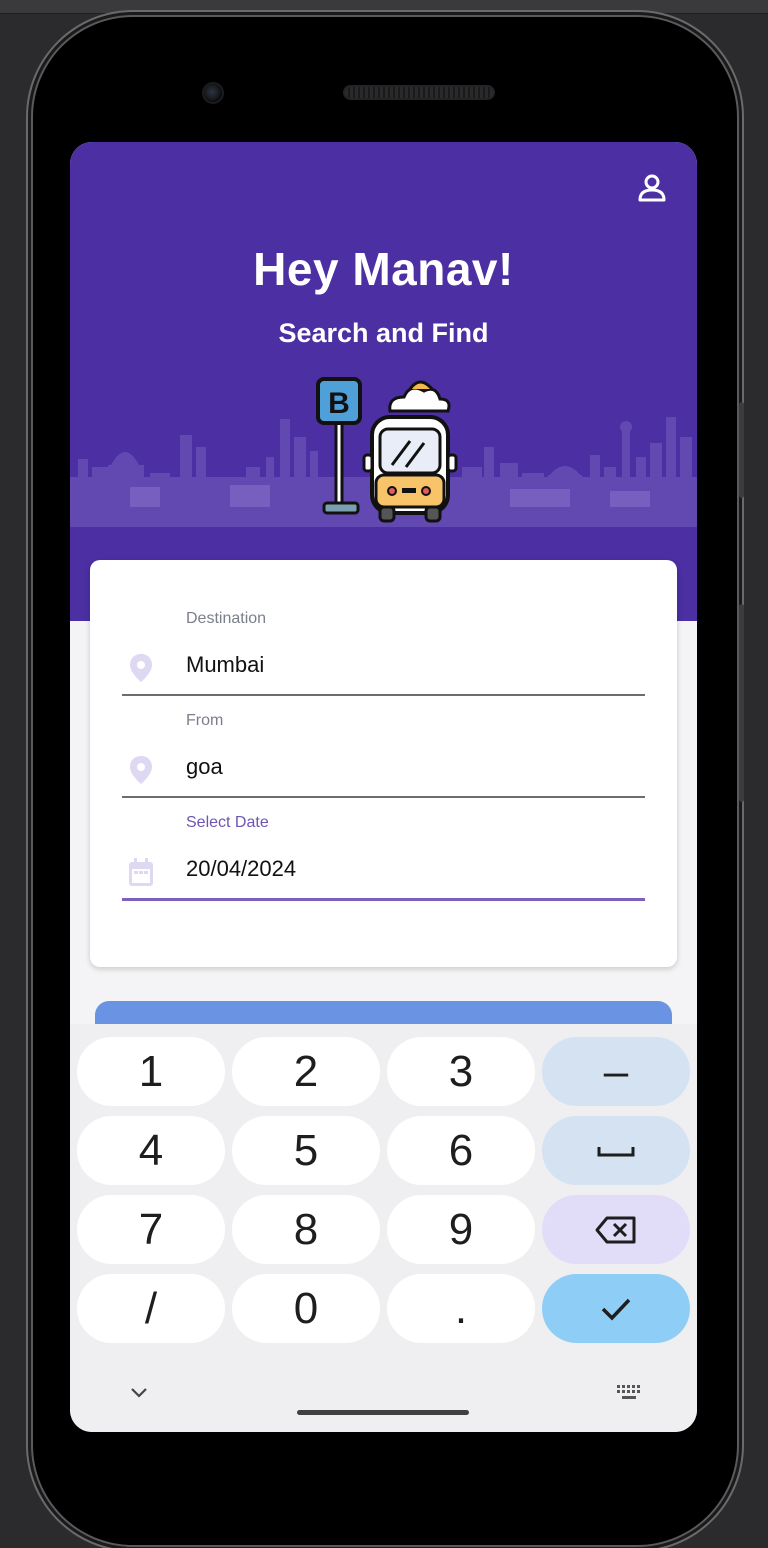  I want to click on key-9: 9, so click(461, 1229).